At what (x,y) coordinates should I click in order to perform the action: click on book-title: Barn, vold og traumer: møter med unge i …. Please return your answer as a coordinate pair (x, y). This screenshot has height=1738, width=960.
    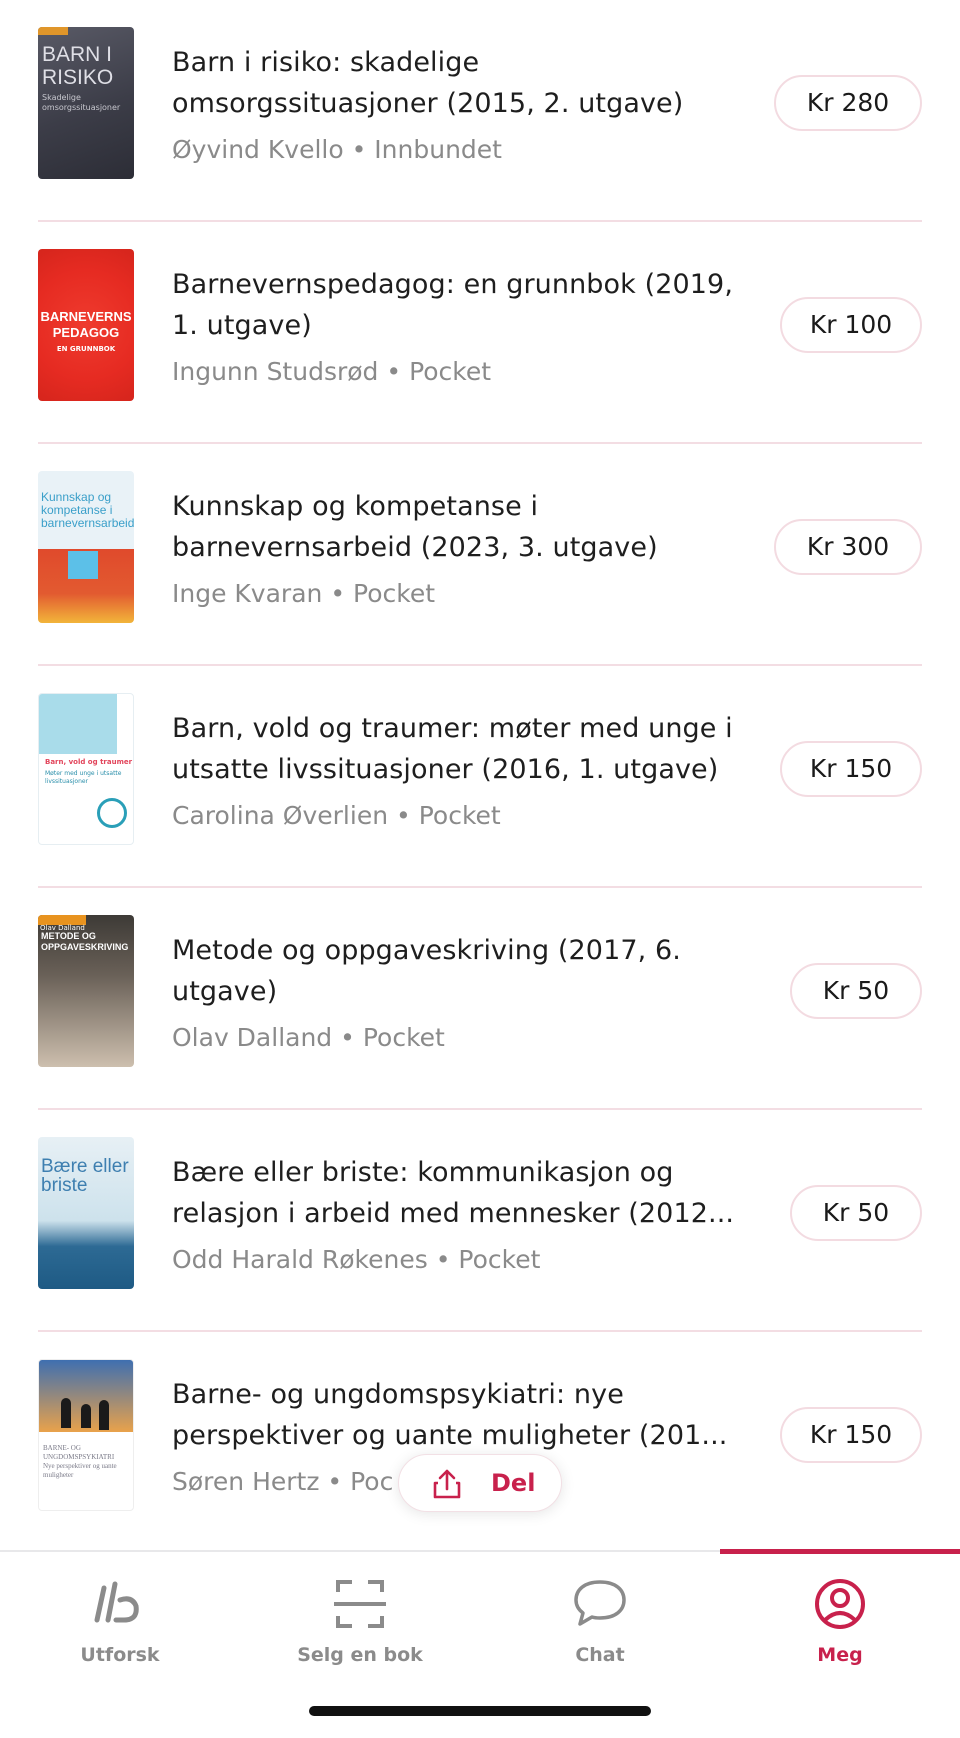
    Looking at the image, I should click on (452, 749).